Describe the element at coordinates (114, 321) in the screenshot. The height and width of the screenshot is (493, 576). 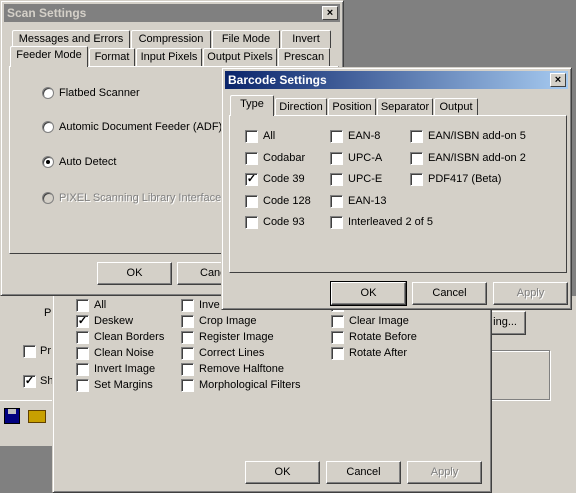
I see `filter-deskew-label: Deskew` at that location.